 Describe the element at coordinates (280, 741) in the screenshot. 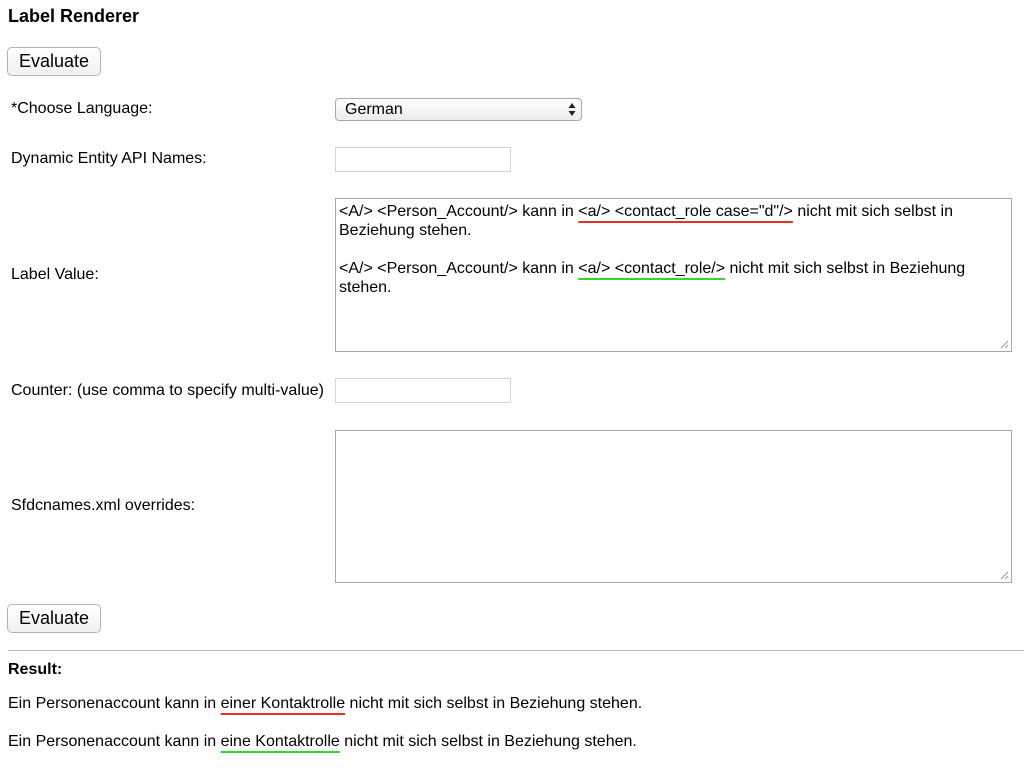

I see `correct-result-highlight: eine Kontaktrolle` at that location.